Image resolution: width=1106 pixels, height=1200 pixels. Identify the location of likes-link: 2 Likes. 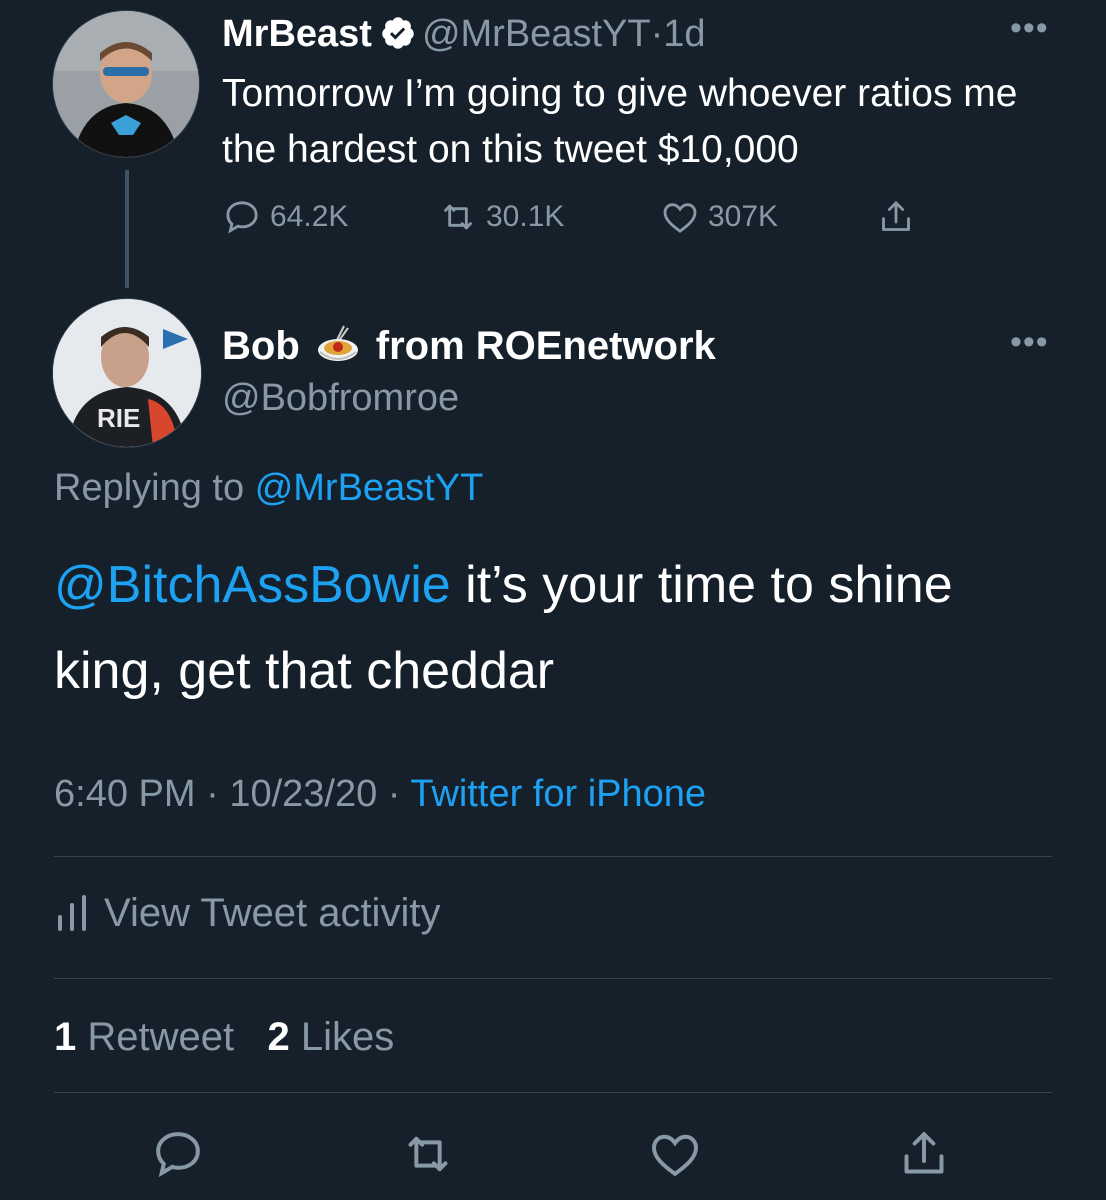
(330, 1037).